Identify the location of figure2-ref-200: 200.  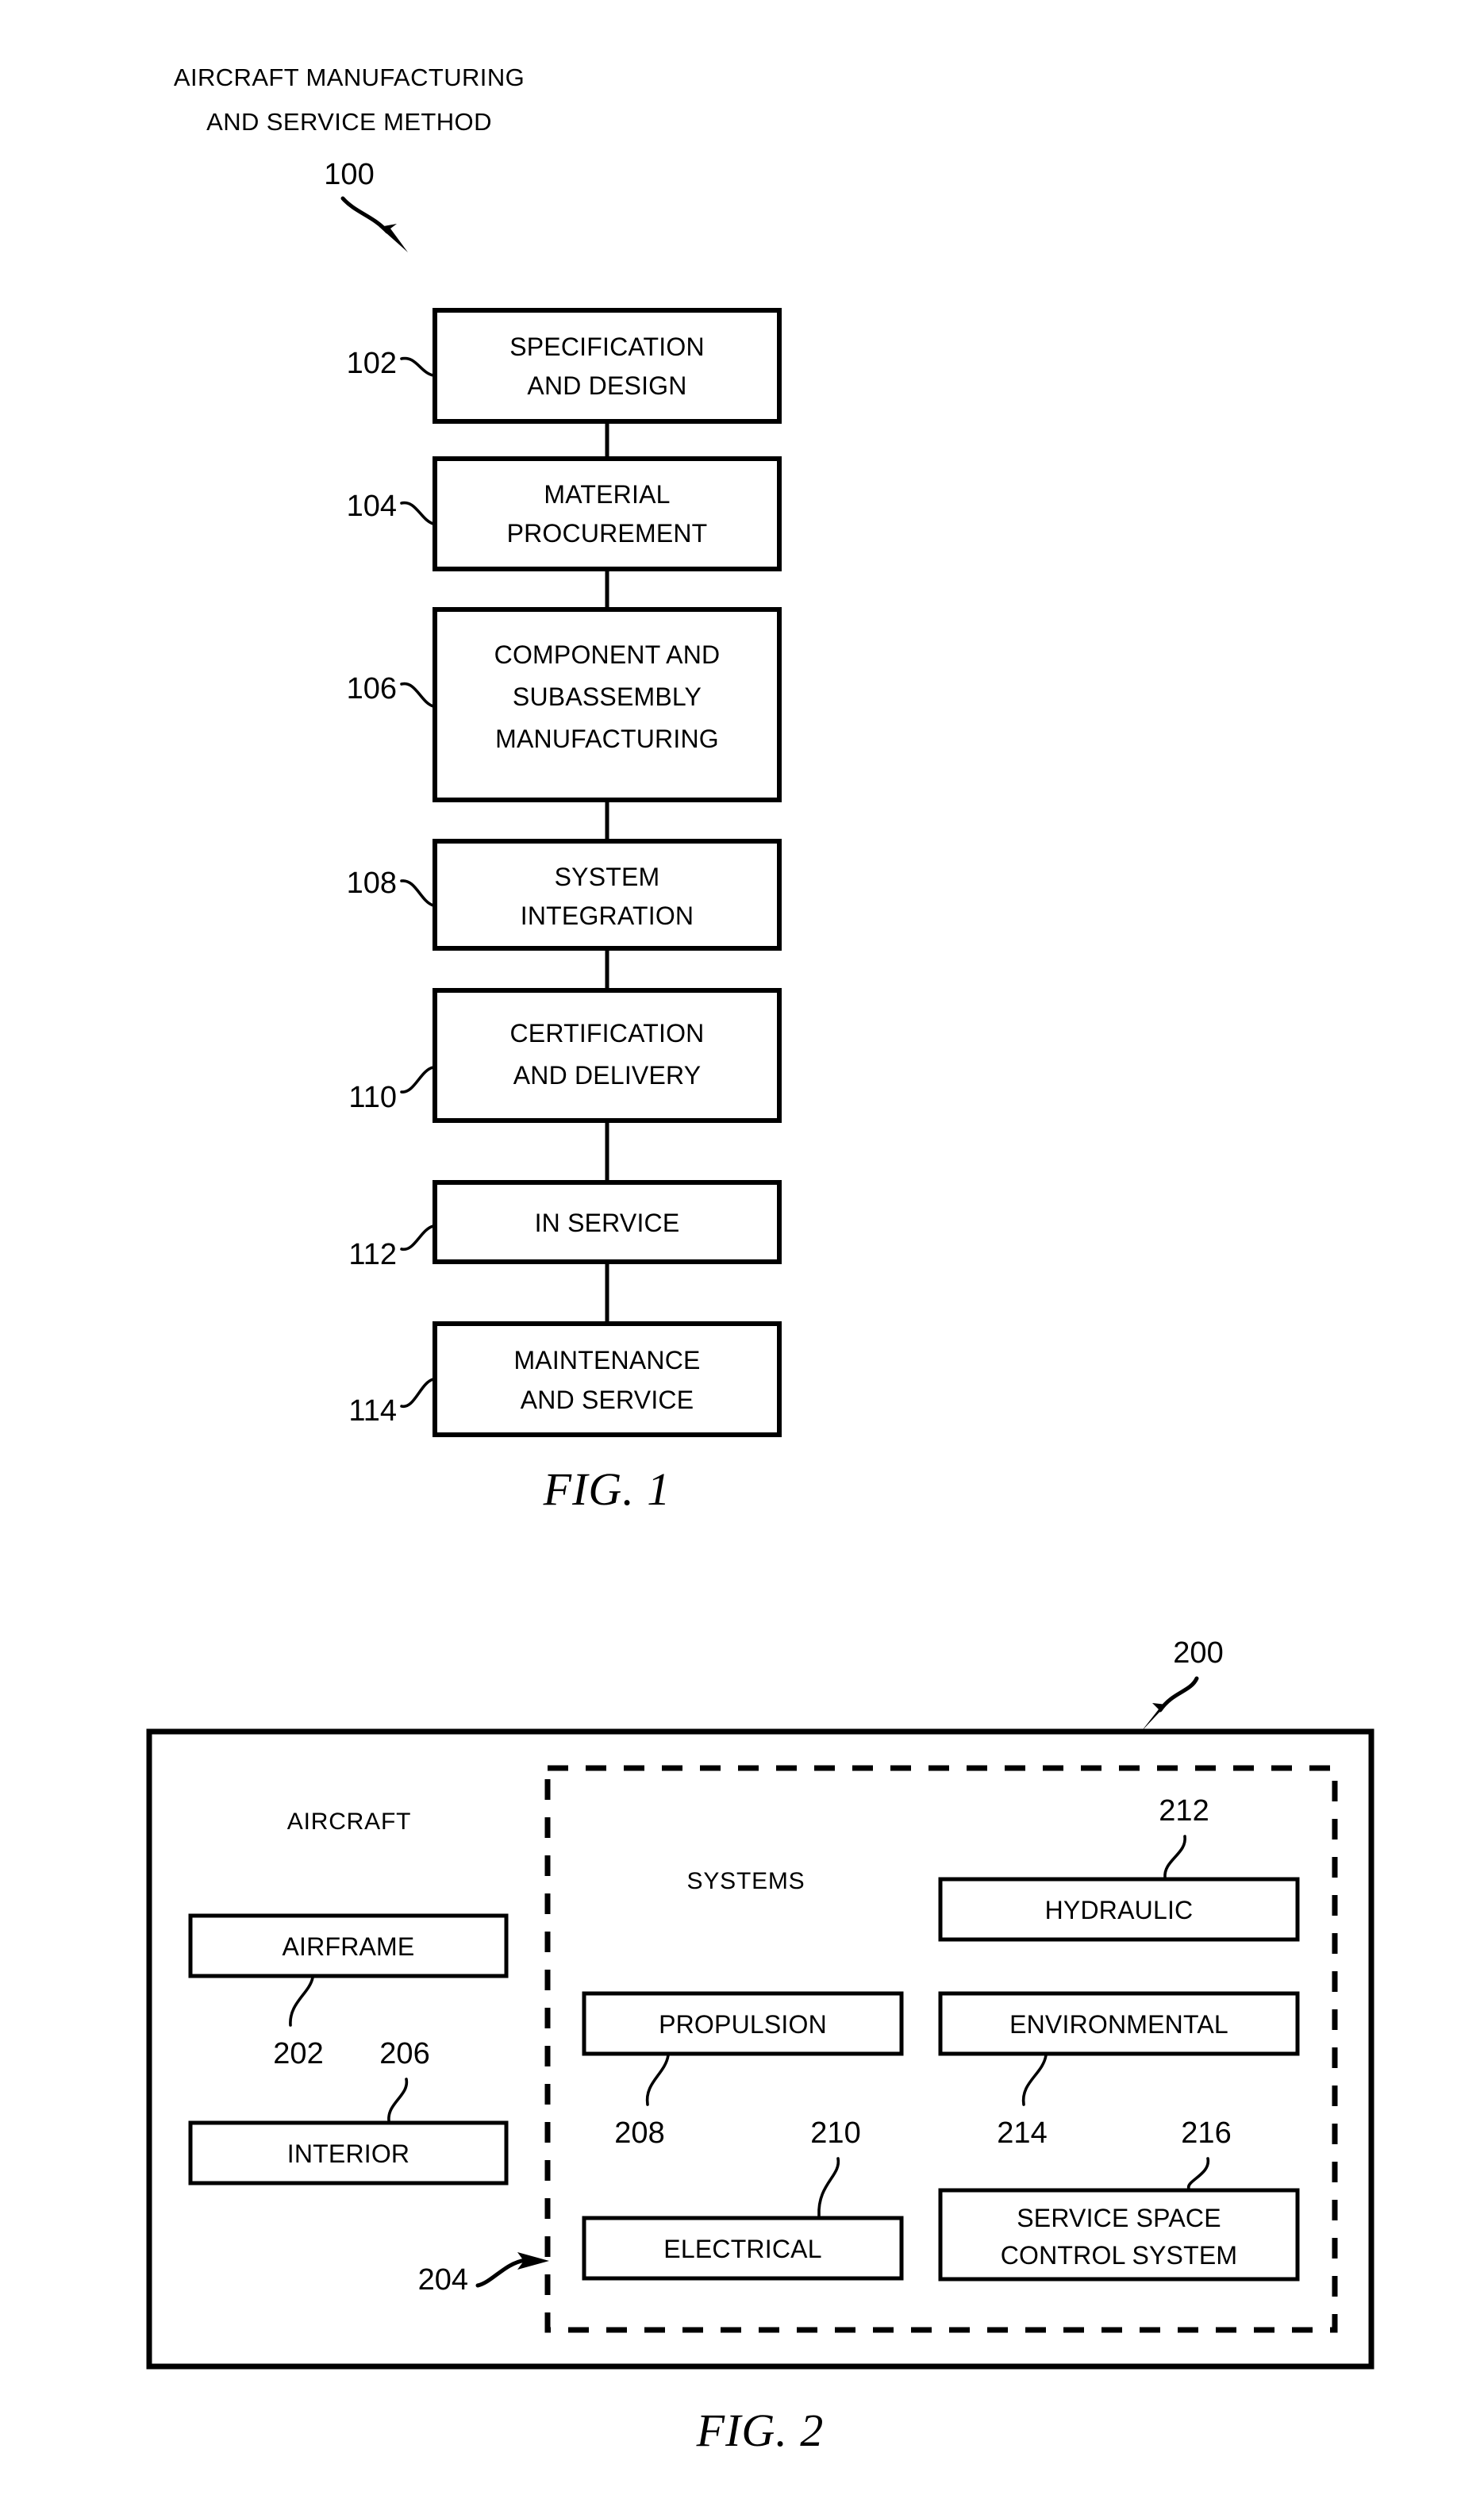
(1198, 1653).